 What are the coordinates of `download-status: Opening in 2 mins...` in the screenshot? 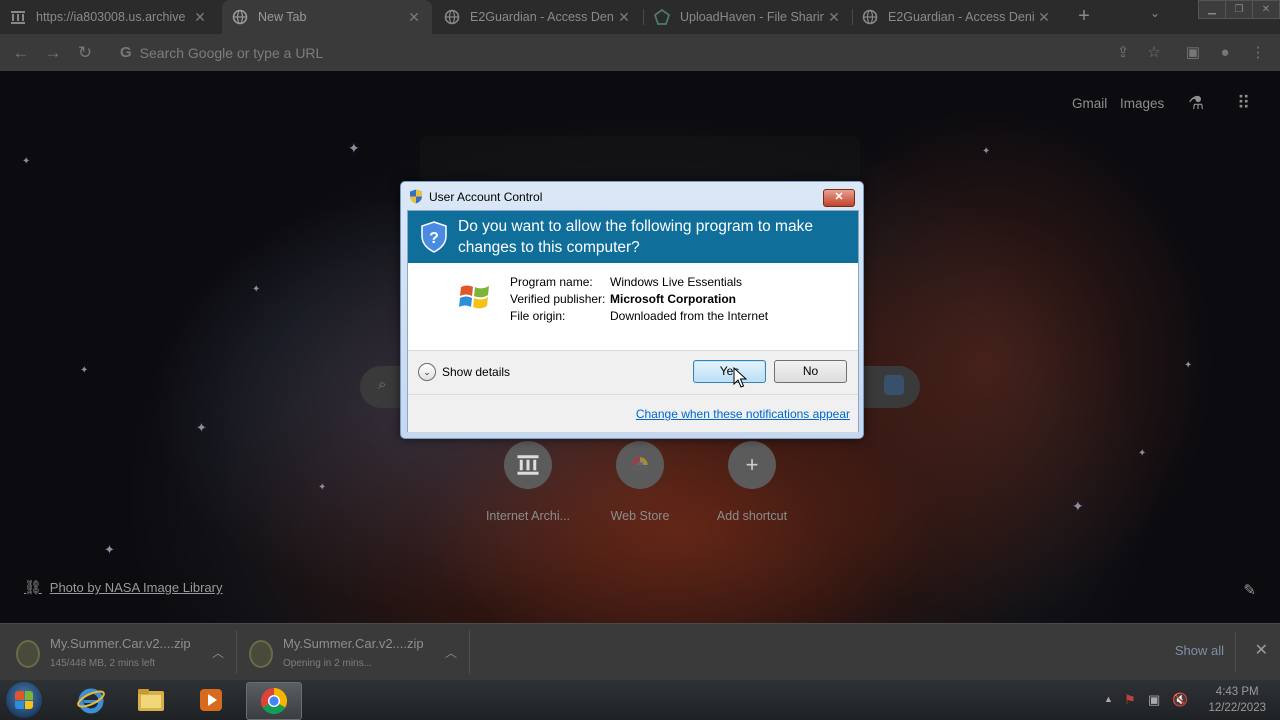 It's located at (327, 663).